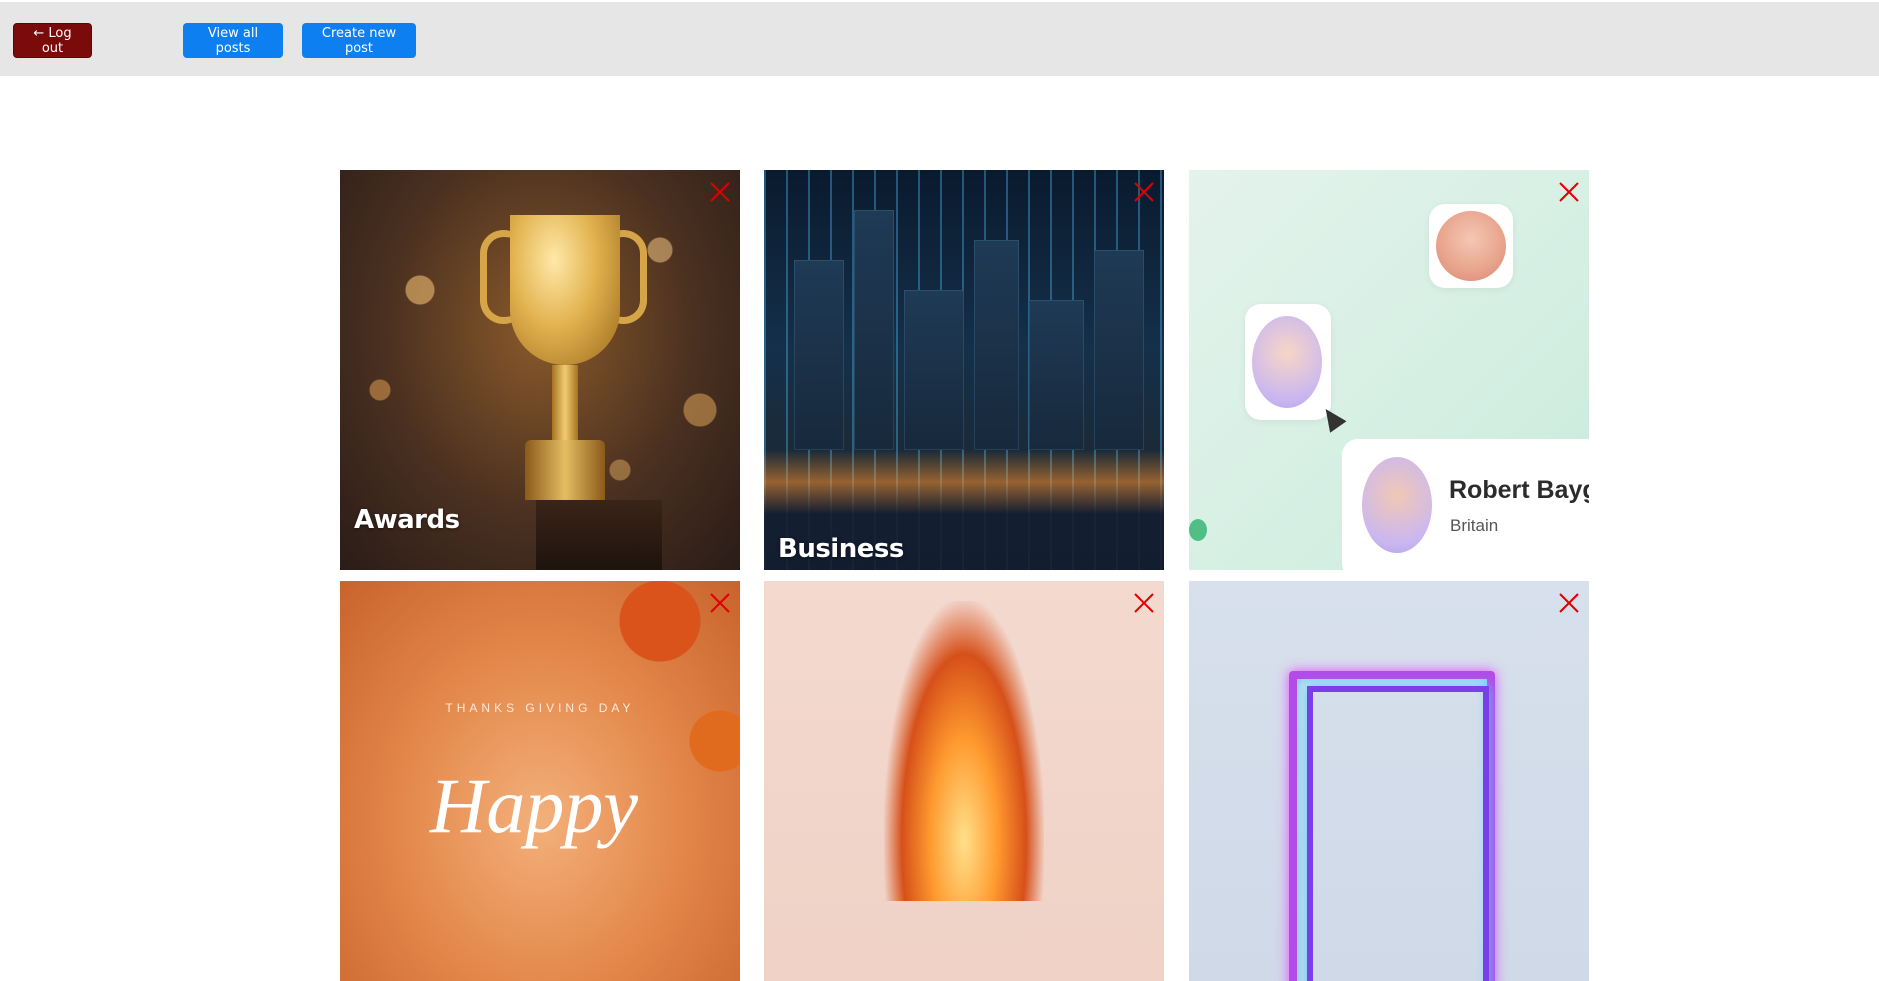 The width and height of the screenshot is (1879, 981). What do you see at coordinates (964, 751) in the screenshot?
I see `fire-image` at bounding box center [964, 751].